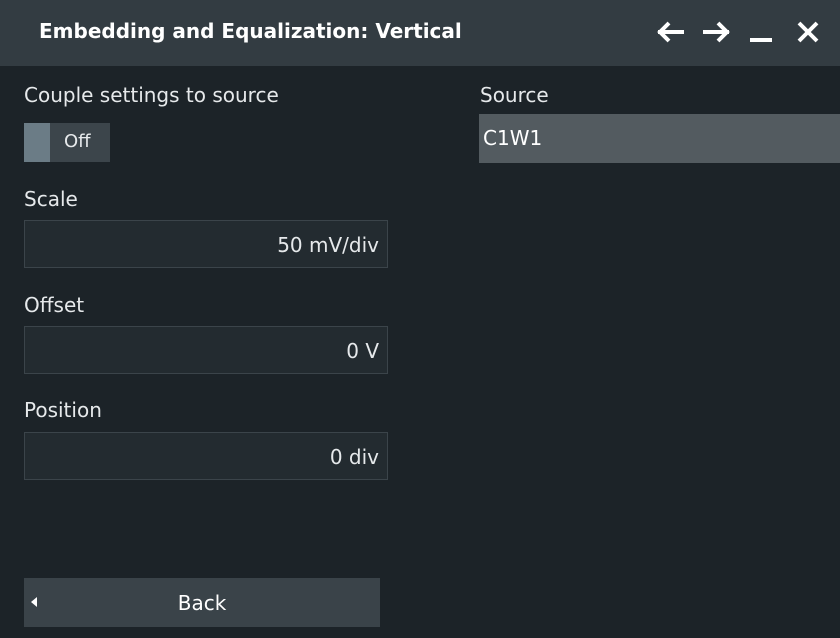  Describe the element at coordinates (328, 245) in the screenshot. I see `scale-value: 50 mV/div` at that location.